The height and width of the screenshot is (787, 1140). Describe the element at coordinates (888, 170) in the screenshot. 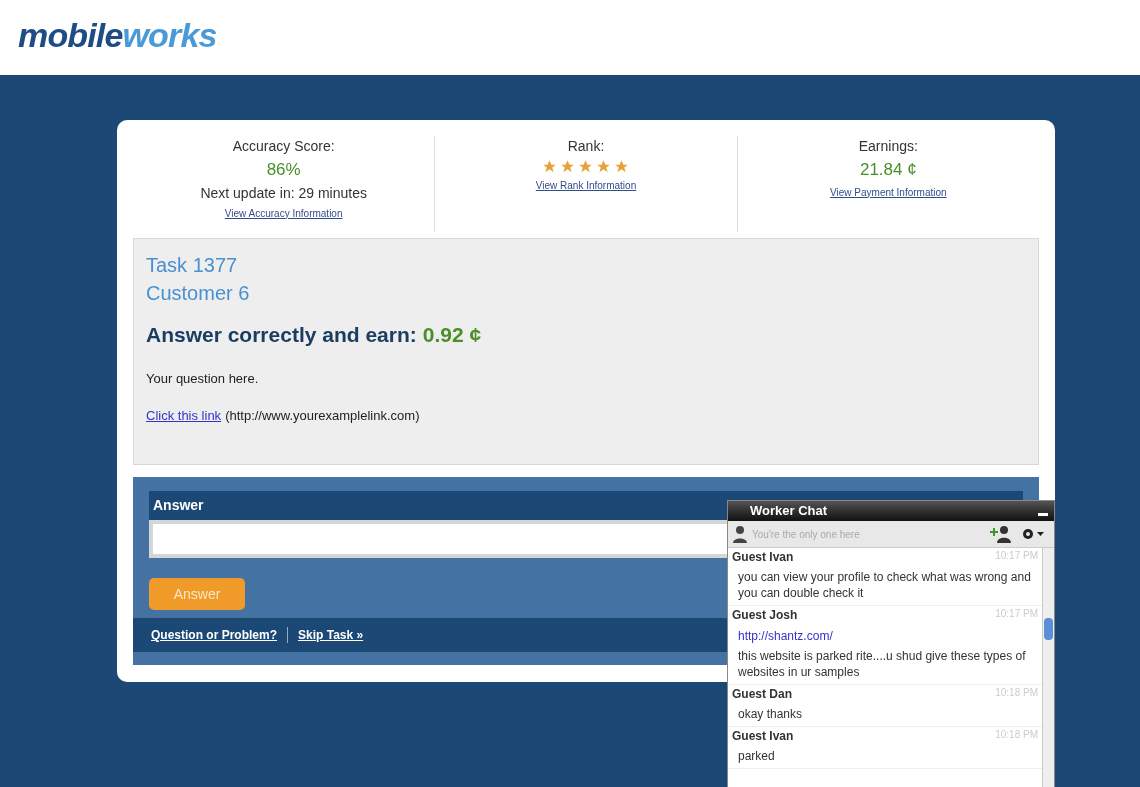

I see `stat-value: 21.84 ¢` at that location.